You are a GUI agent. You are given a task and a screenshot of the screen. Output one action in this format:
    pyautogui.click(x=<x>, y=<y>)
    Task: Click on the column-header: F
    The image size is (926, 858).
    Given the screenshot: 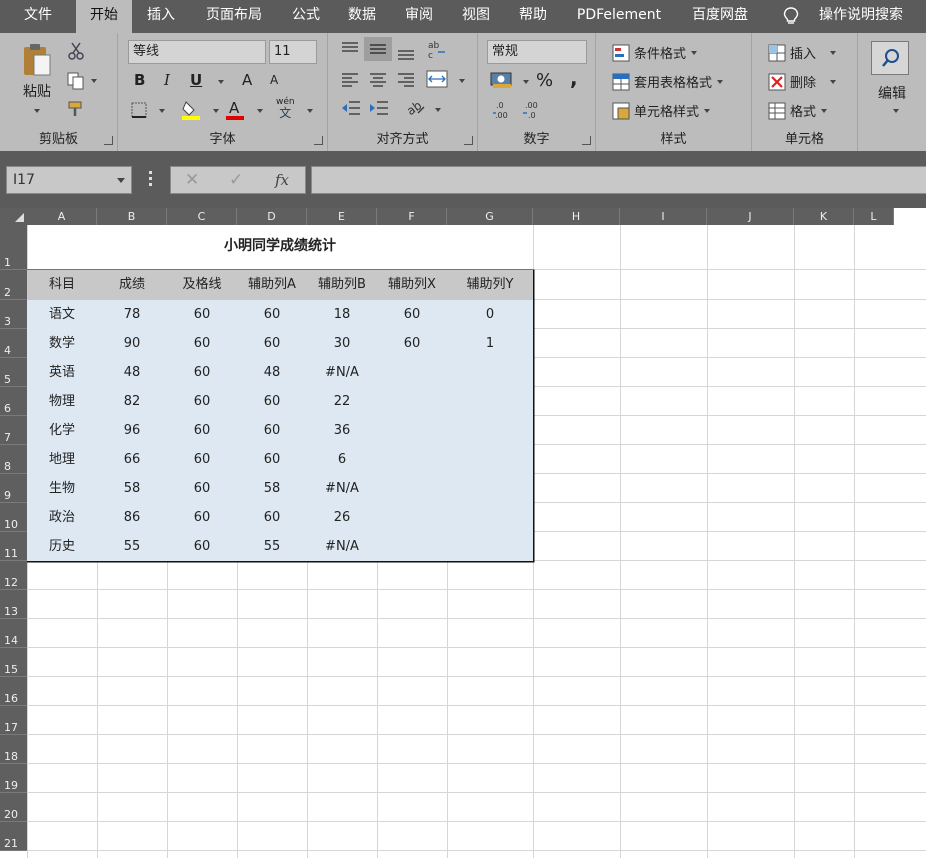 What is the action you would take?
    pyautogui.click(x=412, y=216)
    